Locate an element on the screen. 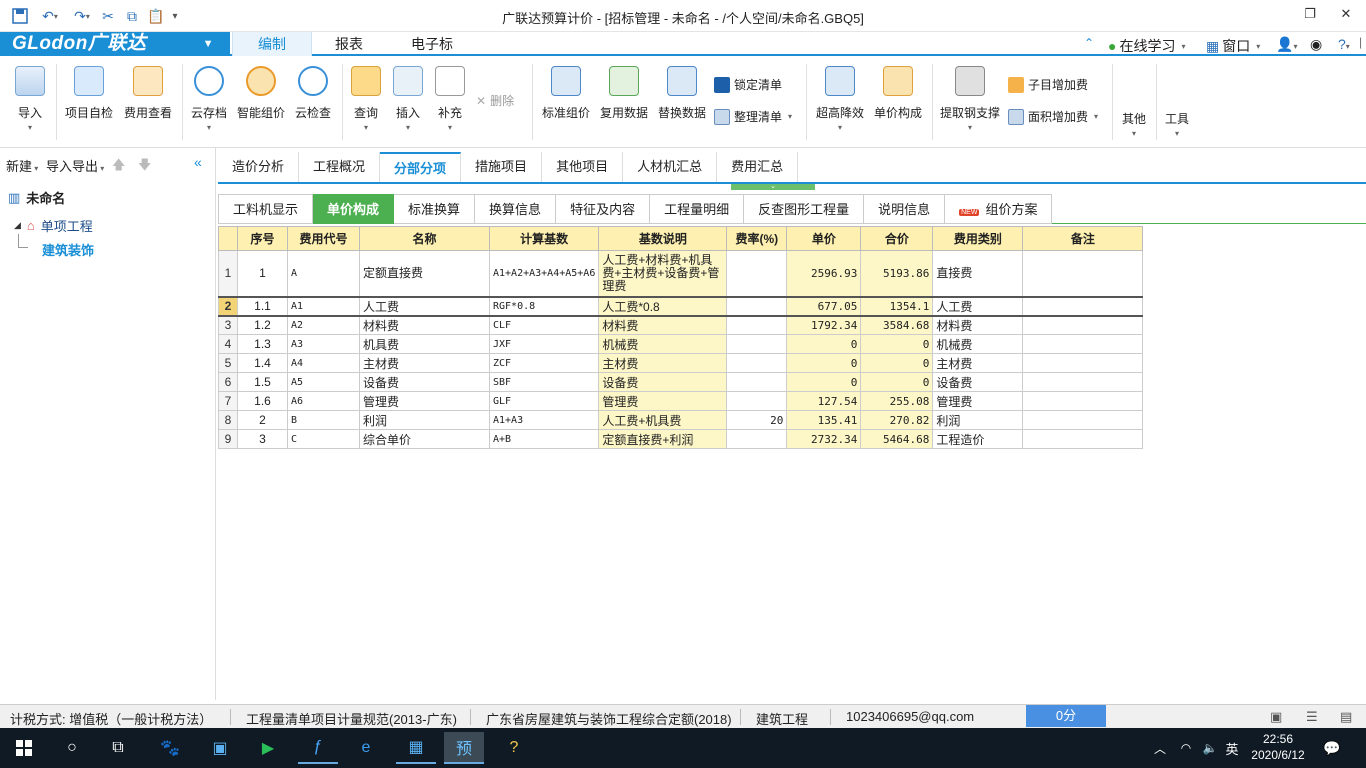 The width and height of the screenshot is (1366, 768). cell-price: 2596.93 is located at coordinates (824, 273).